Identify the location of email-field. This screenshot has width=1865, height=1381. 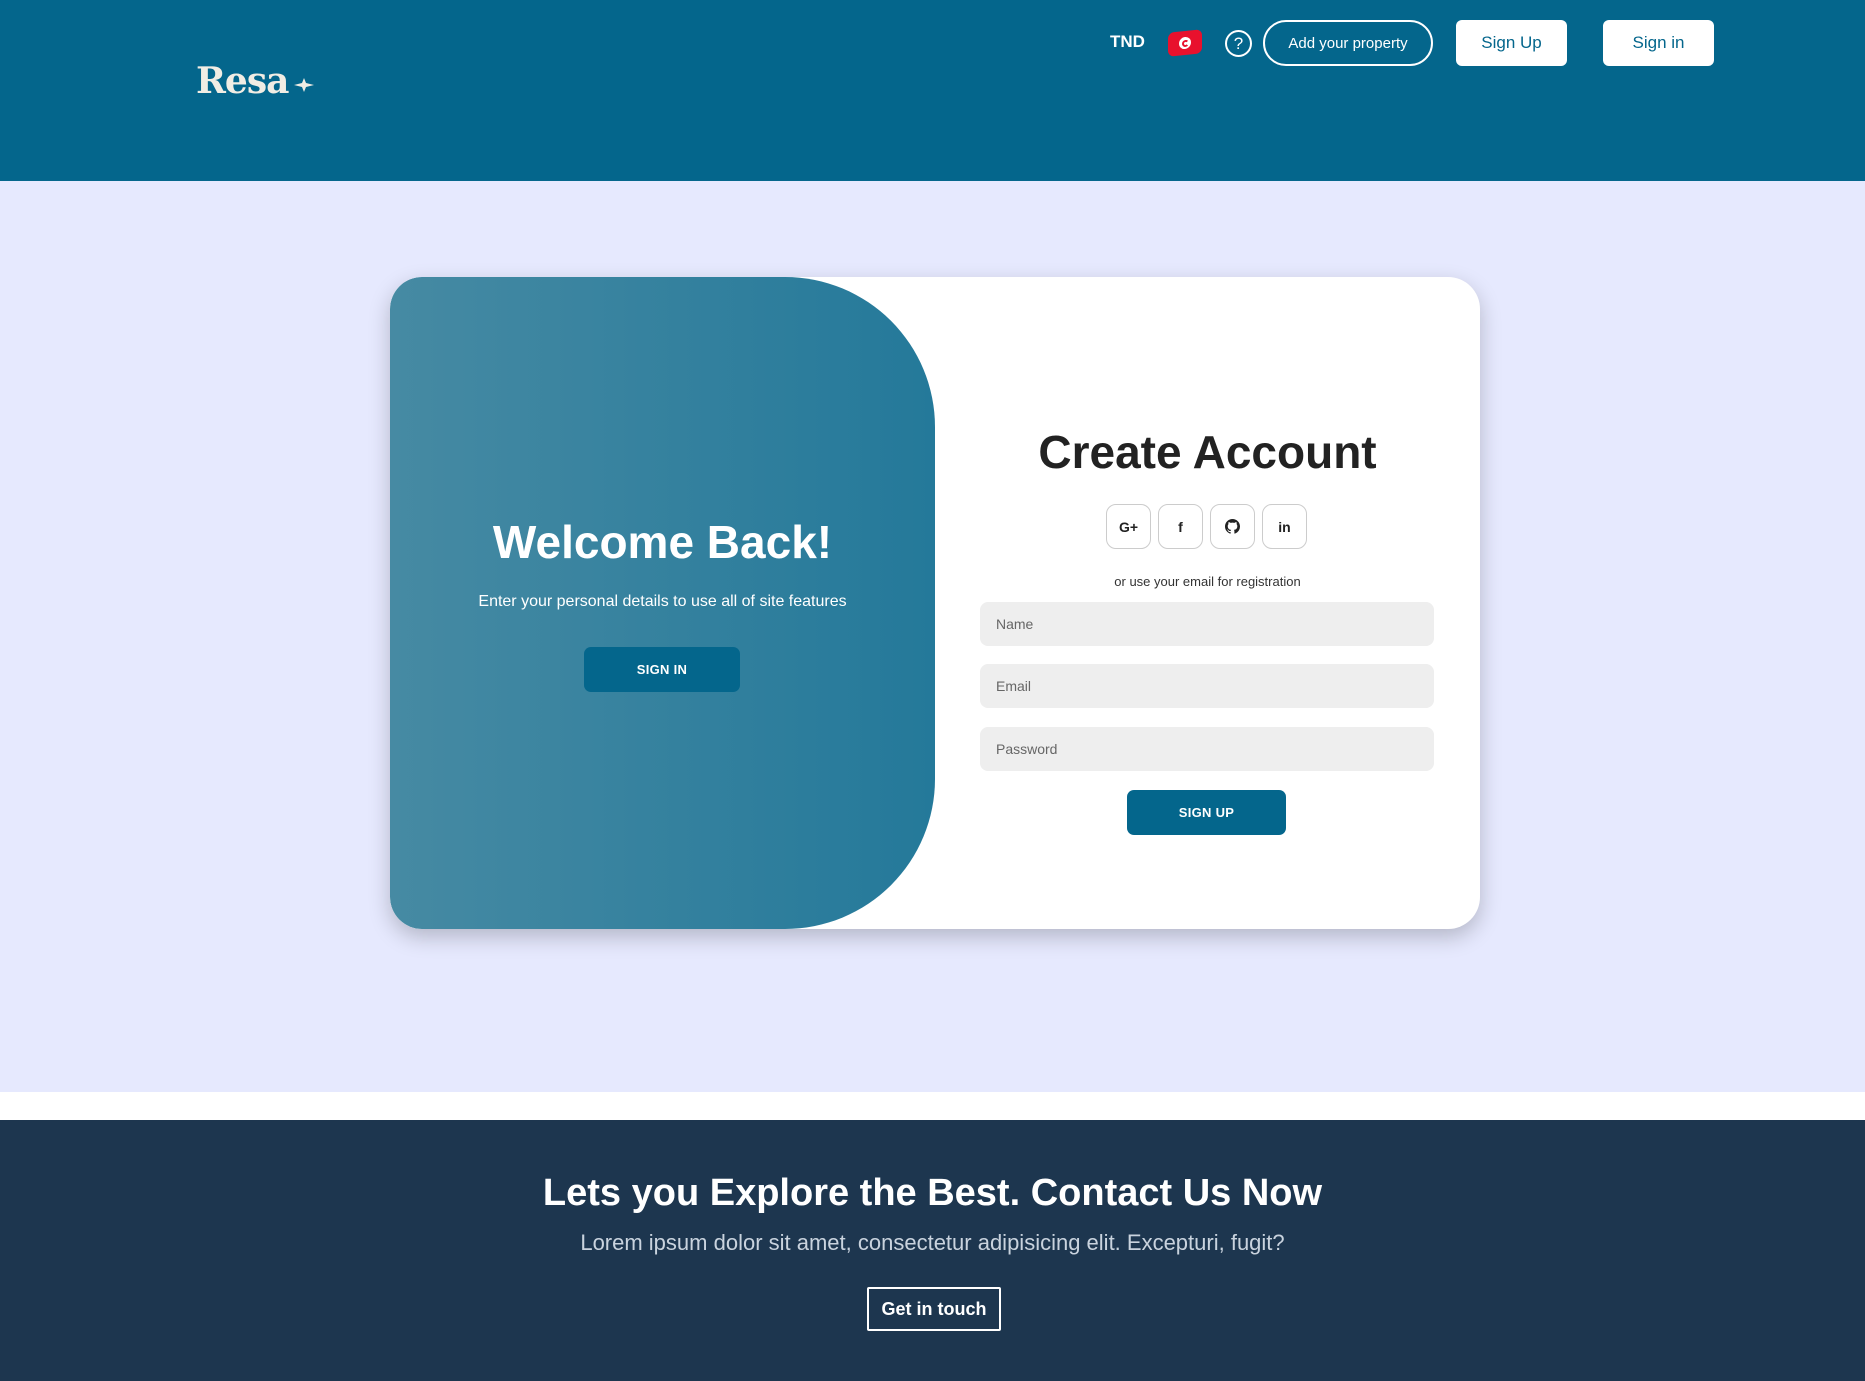
(1207, 686).